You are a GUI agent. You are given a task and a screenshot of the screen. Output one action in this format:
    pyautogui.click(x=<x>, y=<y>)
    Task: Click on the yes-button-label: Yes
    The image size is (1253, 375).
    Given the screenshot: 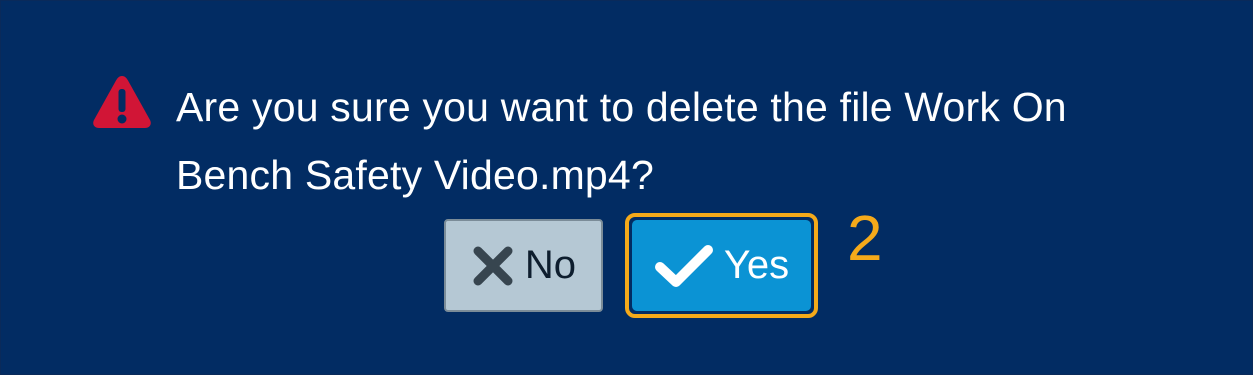 What is the action you would take?
    pyautogui.click(x=756, y=265)
    